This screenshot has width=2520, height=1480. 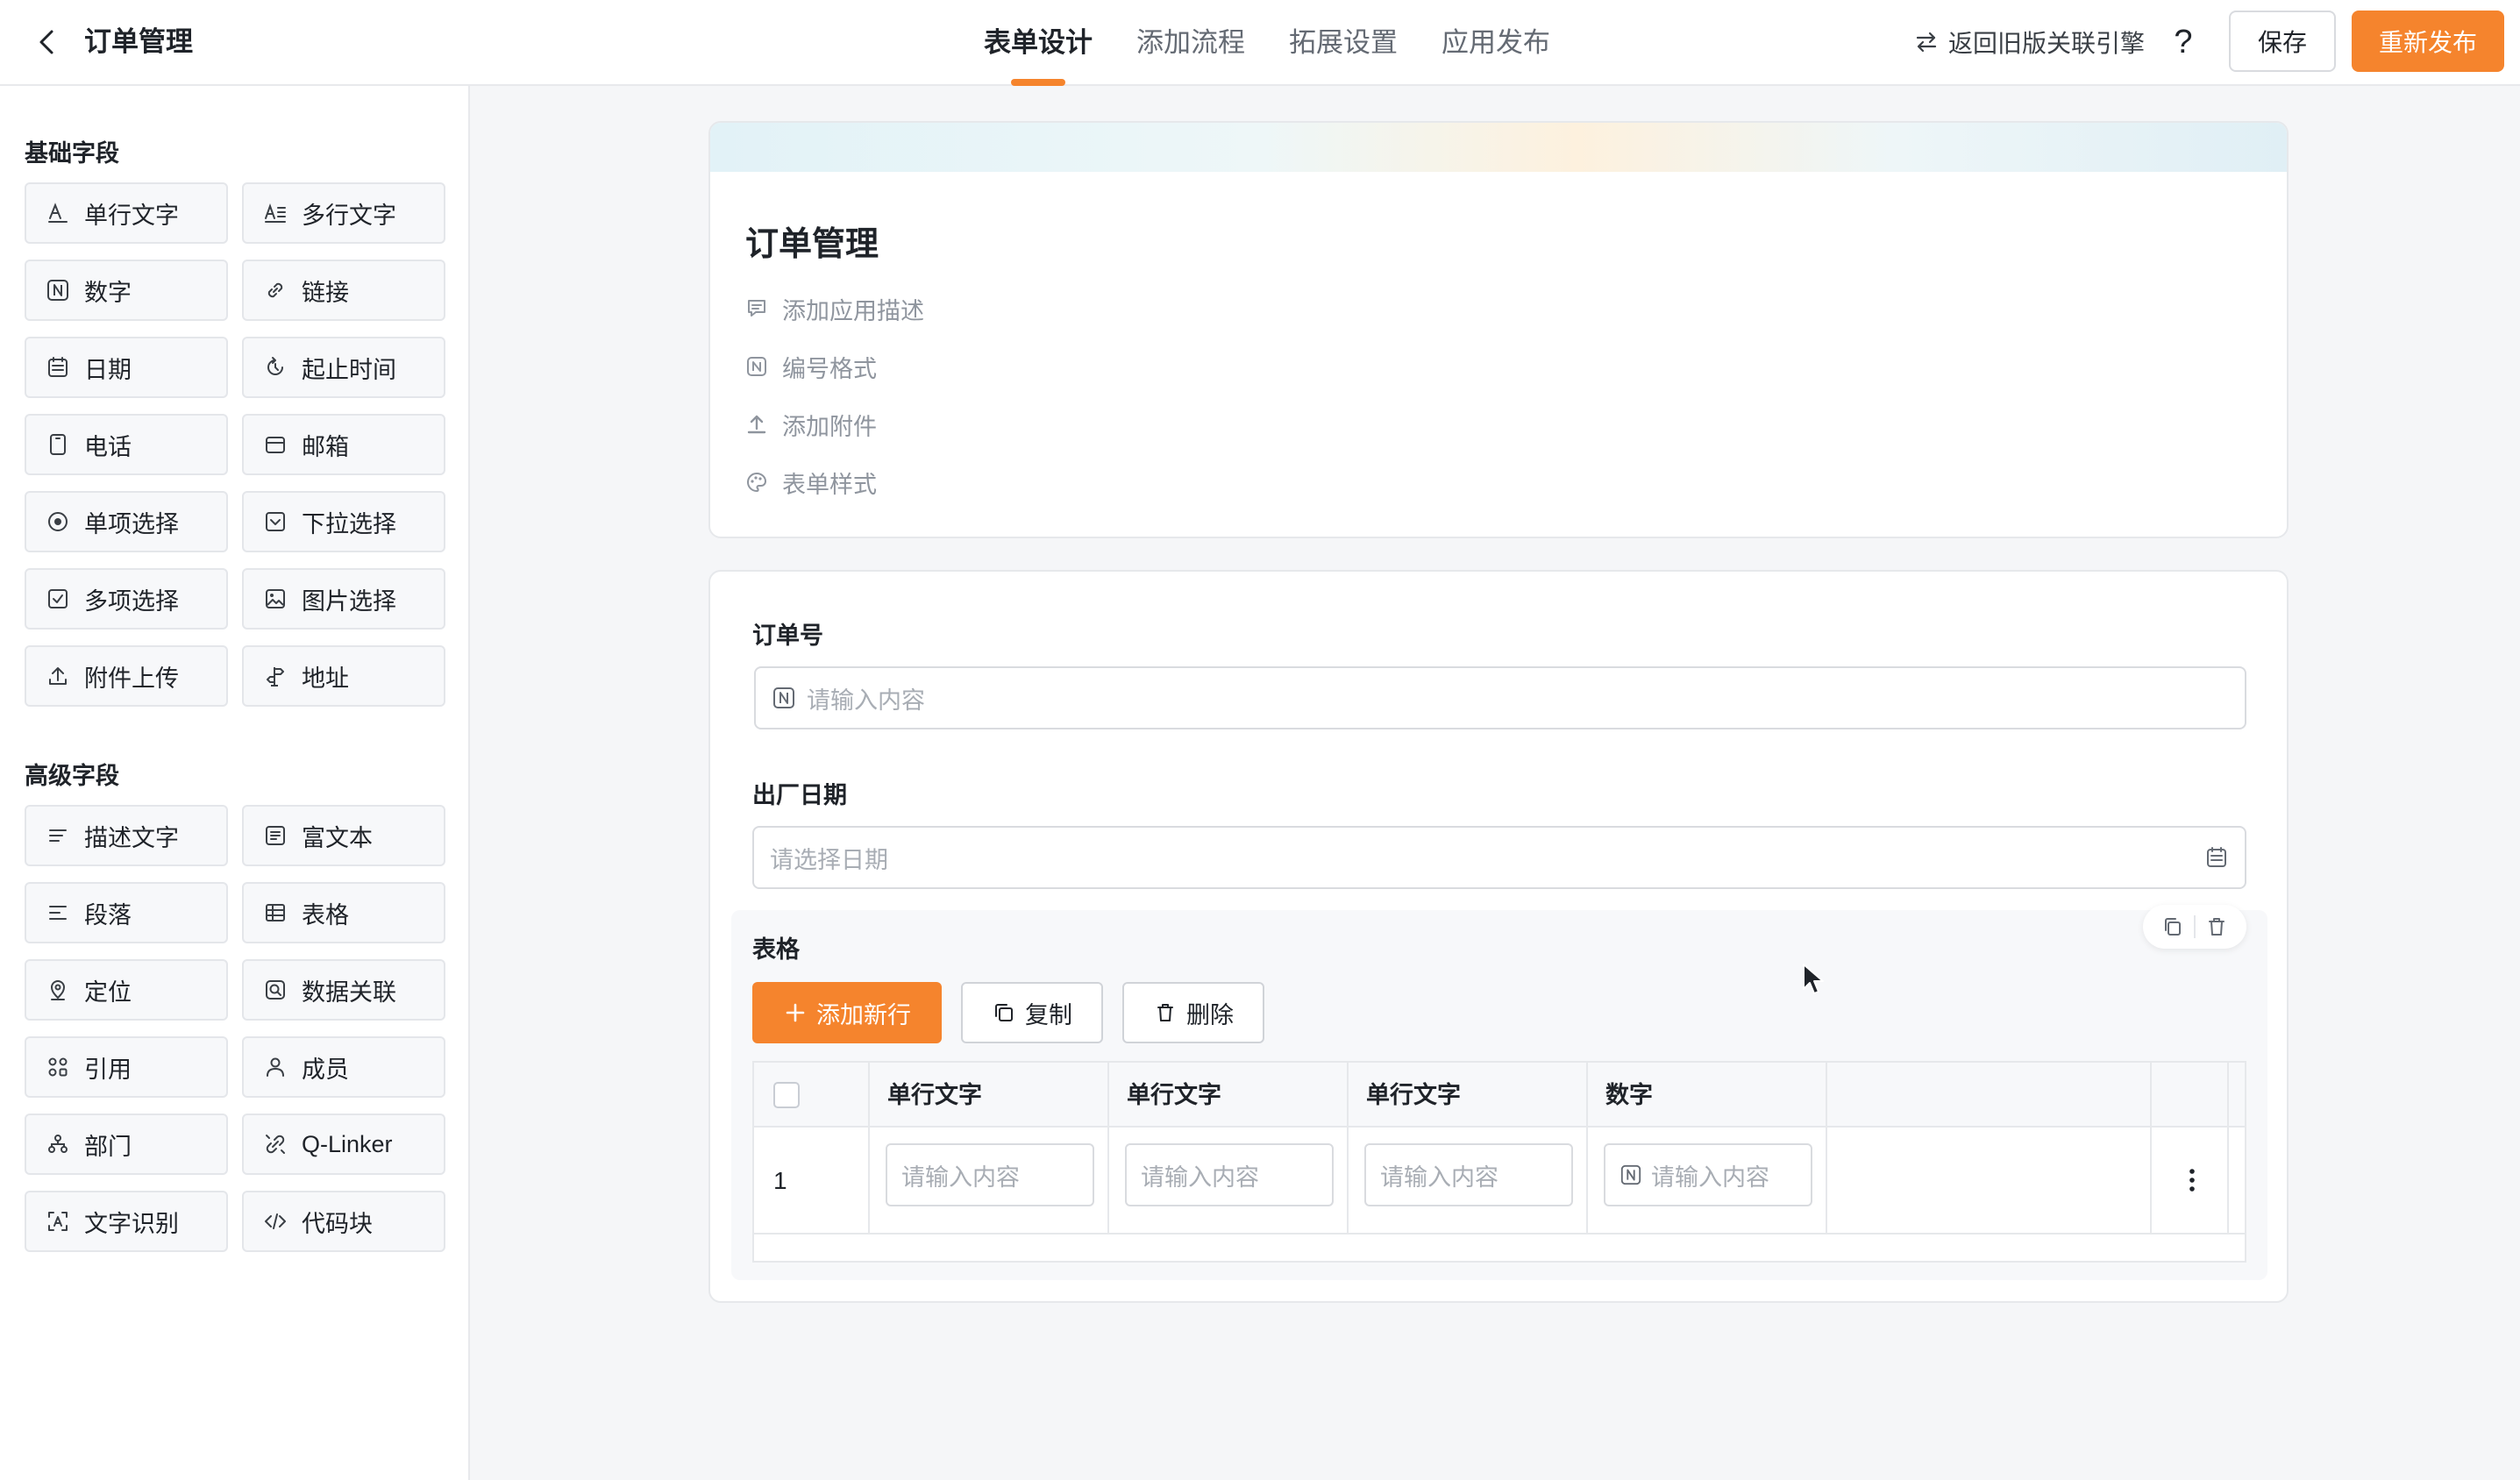 I want to click on form-title: 订单管理, so click(x=812, y=245).